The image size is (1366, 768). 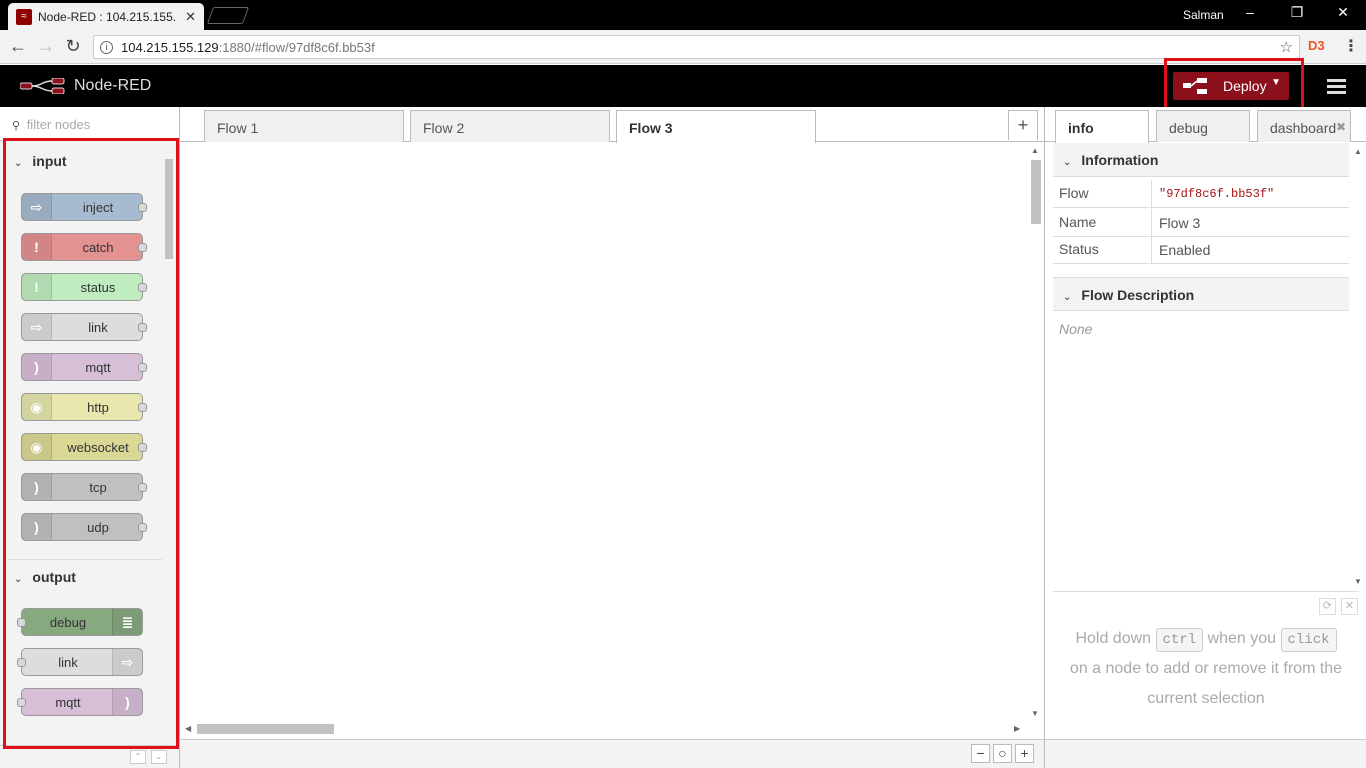 What do you see at coordinates (1308, 640) in the screenshot?
I see `click-key: click` at bounding box center [1308, 640].